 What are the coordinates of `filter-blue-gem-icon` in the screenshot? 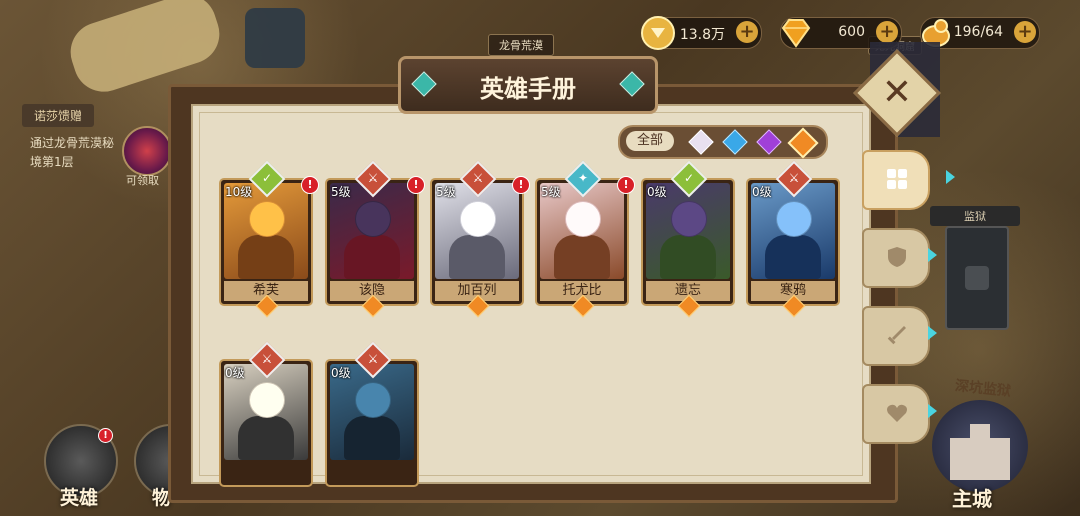 It's located at (735, 142).